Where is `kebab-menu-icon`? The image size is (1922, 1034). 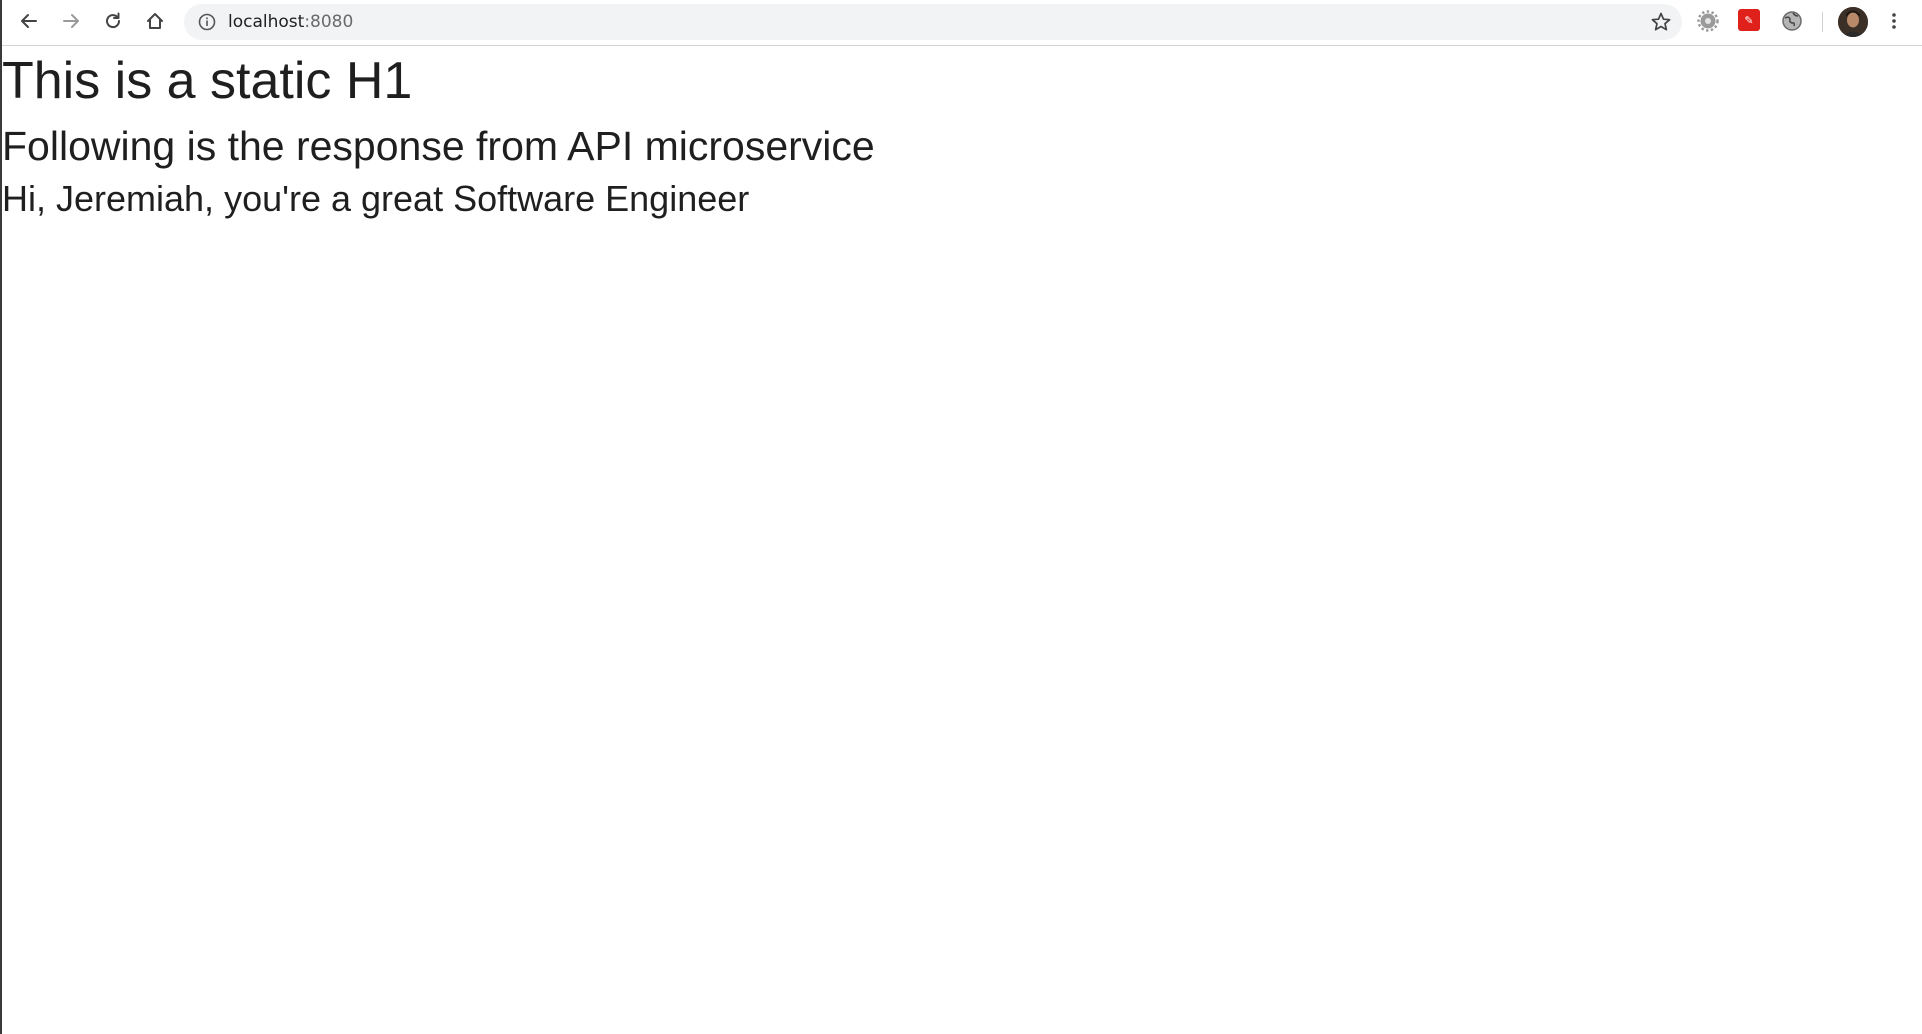 kebab-menu-icon is located at coordinates (1894, 21).